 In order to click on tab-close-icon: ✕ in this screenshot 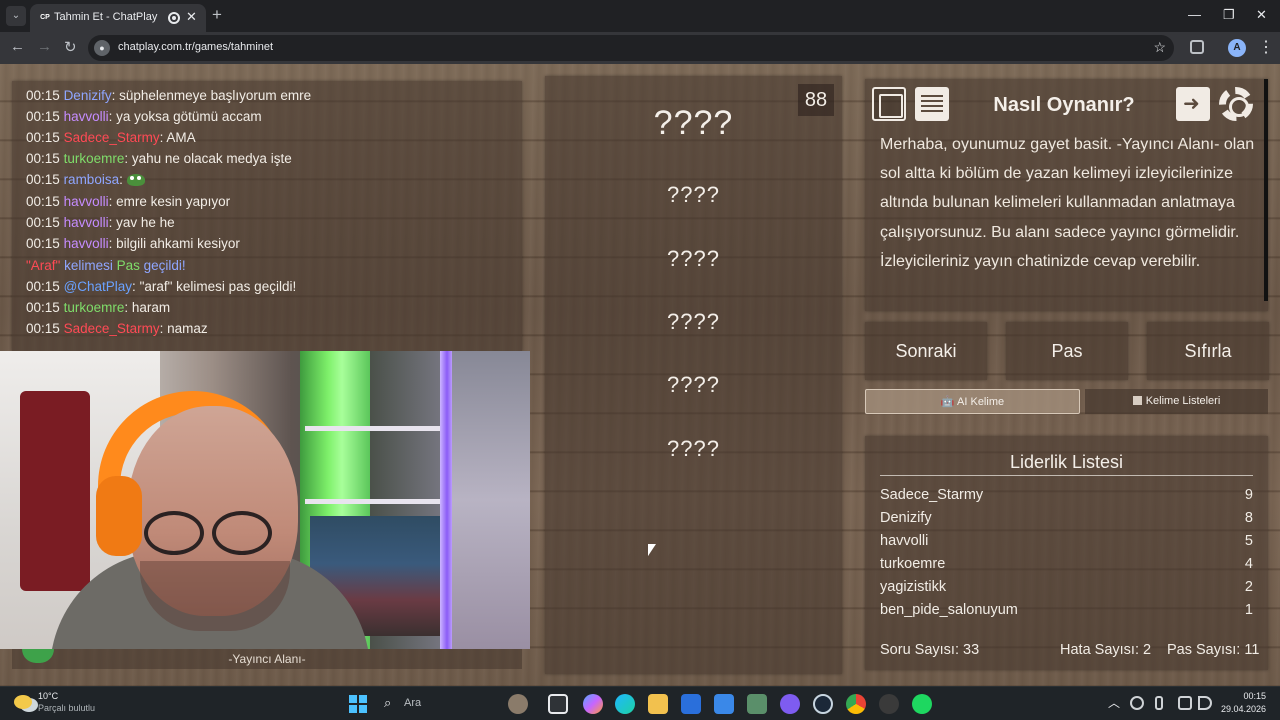, I will do `click(191, 17)`.